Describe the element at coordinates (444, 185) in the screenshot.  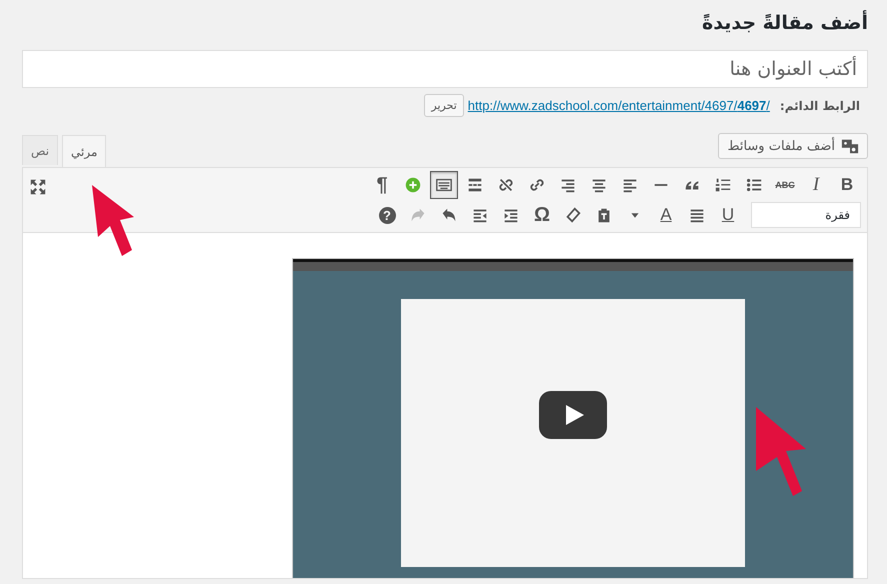
I see `toolbar-toggle-icon` at that location.